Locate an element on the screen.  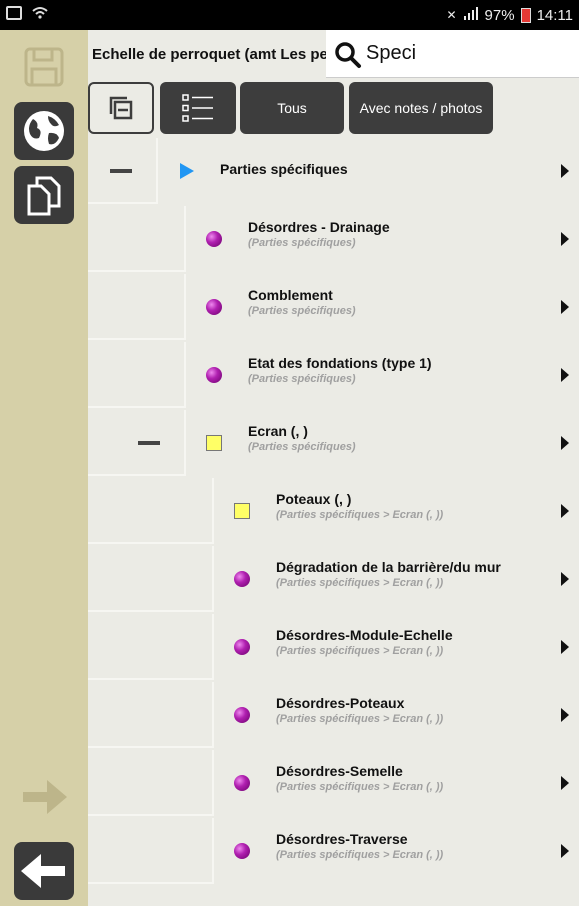
save-button is located at coordinates (44, 67).